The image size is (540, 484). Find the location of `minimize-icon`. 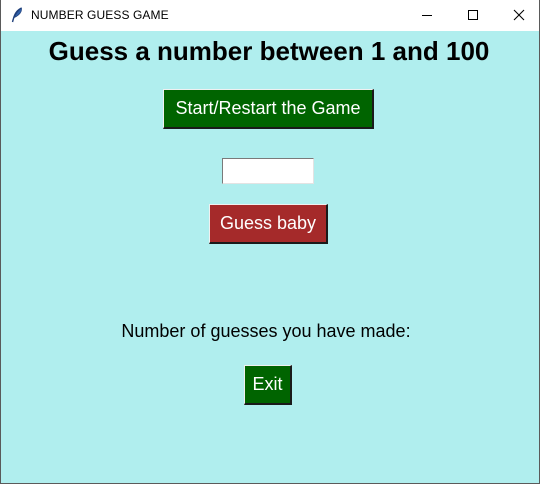

minimize-icon is located at coordinates (427, 15).